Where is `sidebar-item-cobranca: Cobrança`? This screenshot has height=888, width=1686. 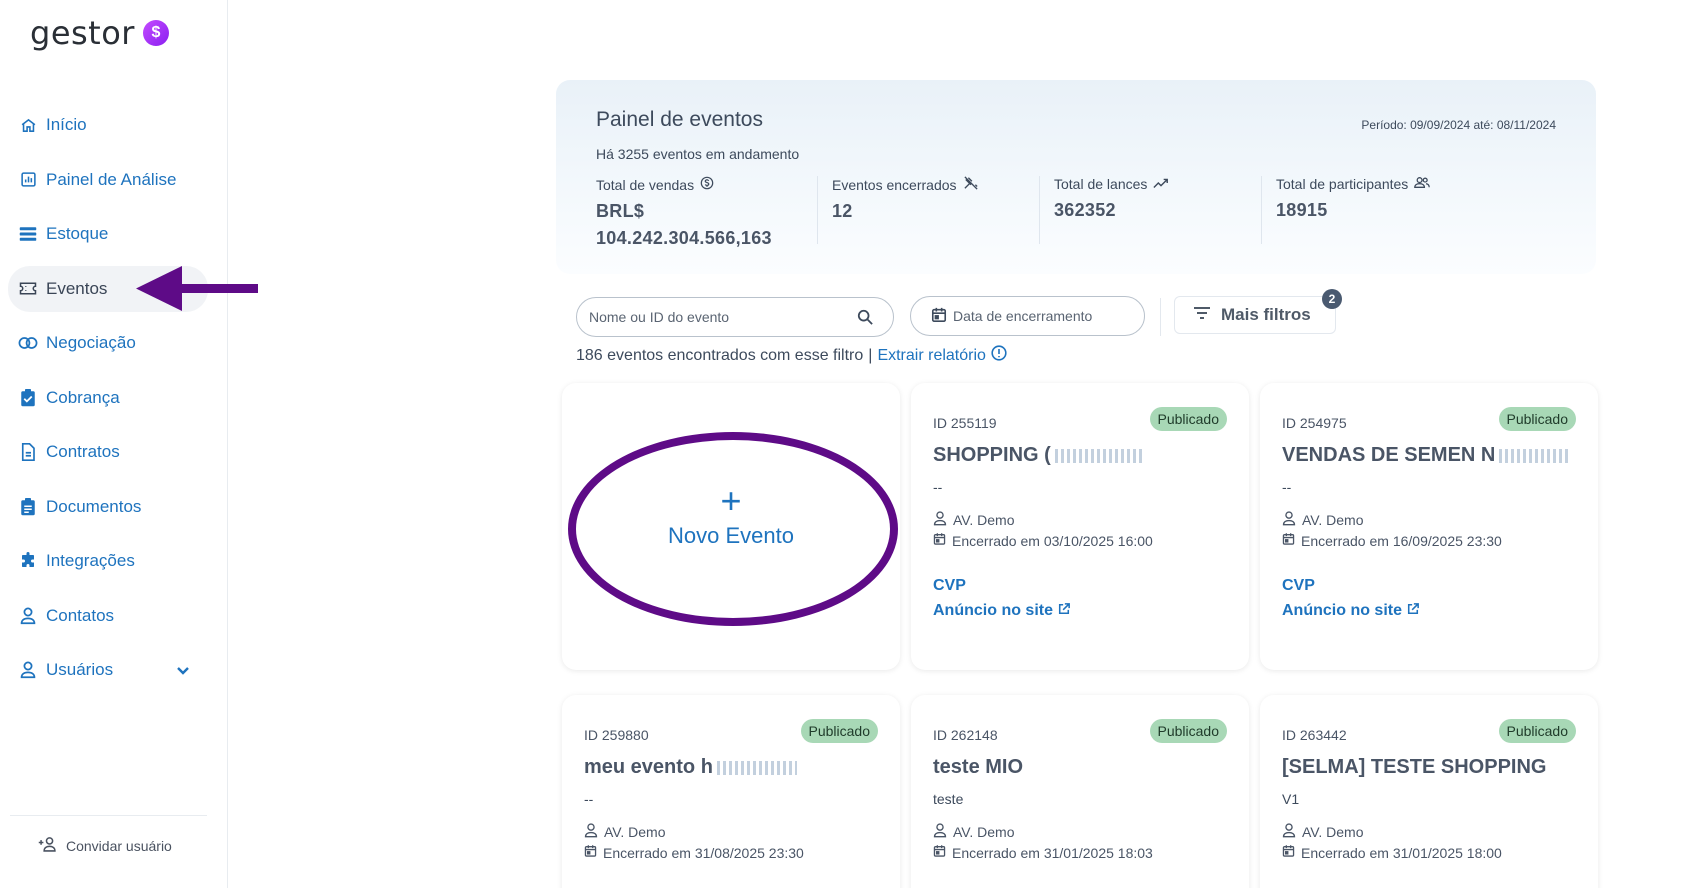 sidebar-item-cobranca: Cobrança is located at coordinates (108, 398).